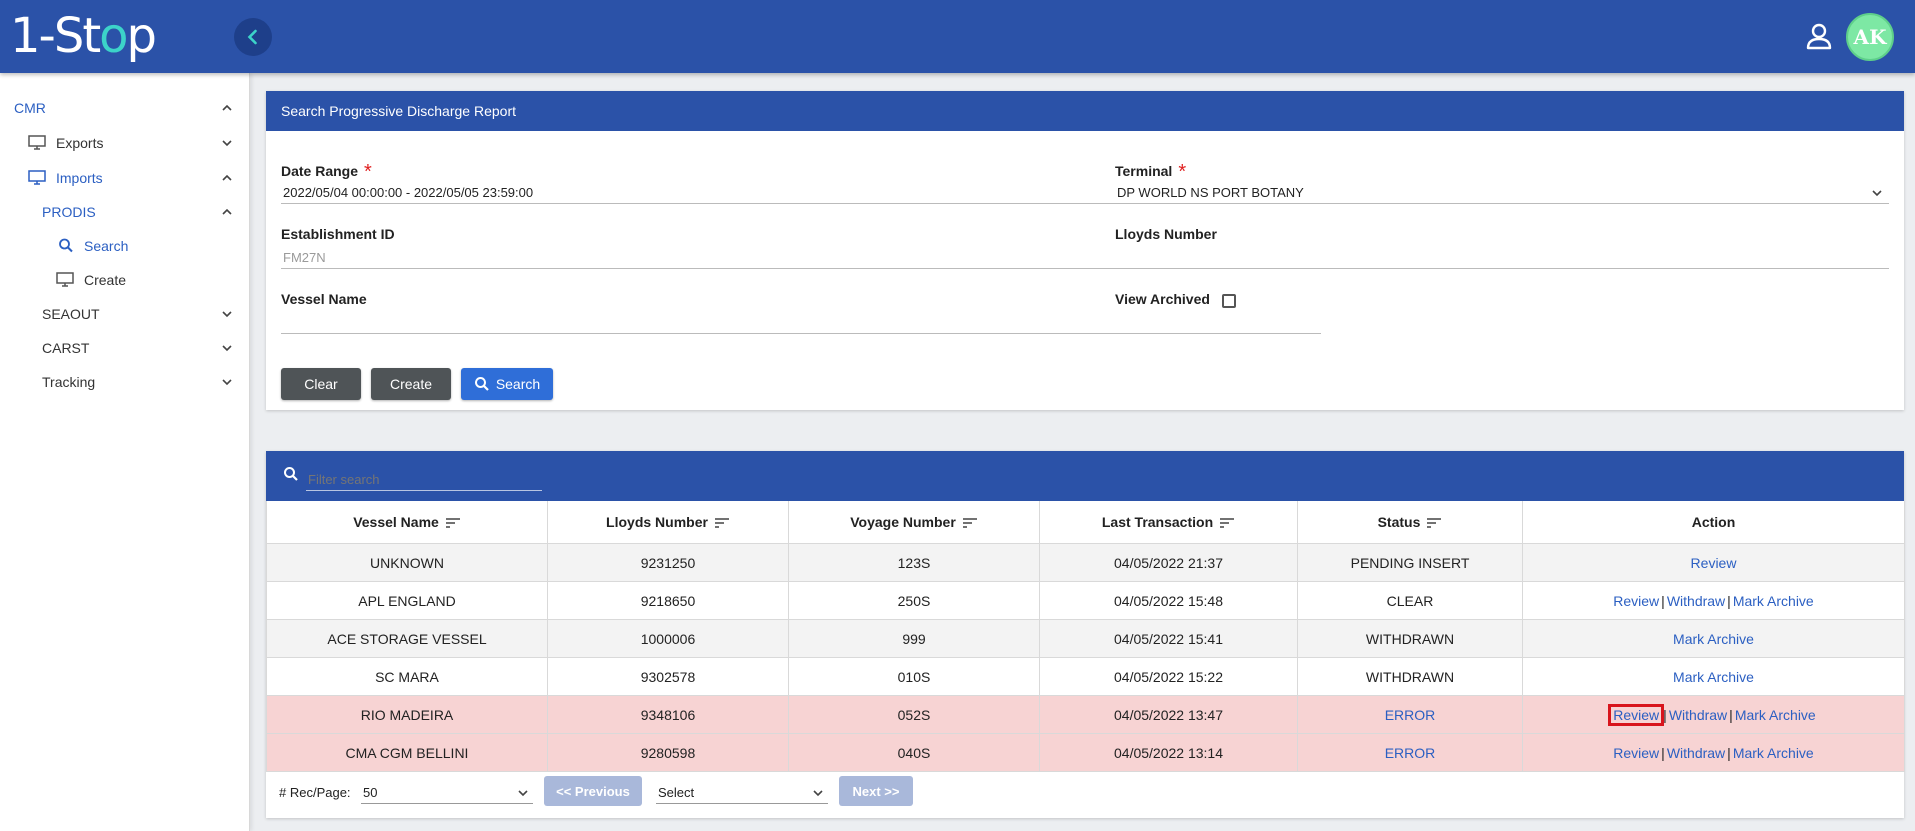 This screenshot has width=1915, height=831. What do you see at coordinates (801, 323) in the screenshot?
I see `vessel-name-input` at bounding box center [801, 323].